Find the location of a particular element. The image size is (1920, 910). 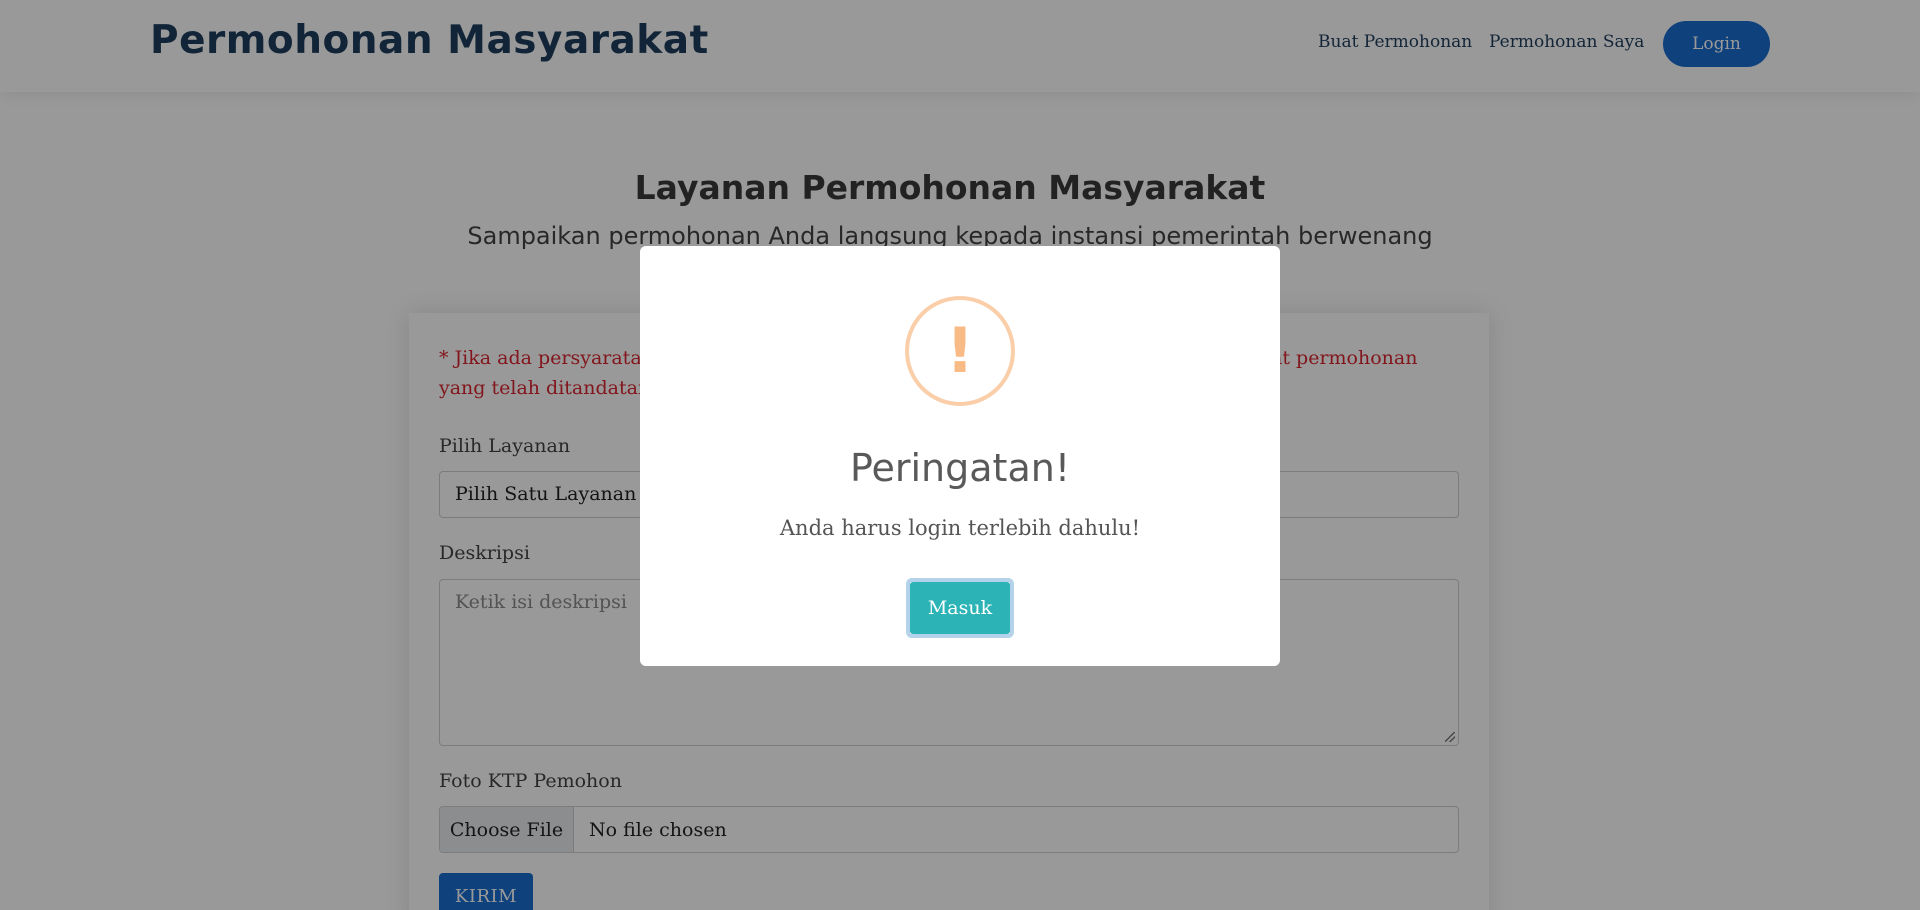

masuk-button-focus-ring: Masuk is located at coordinates (960, 608).